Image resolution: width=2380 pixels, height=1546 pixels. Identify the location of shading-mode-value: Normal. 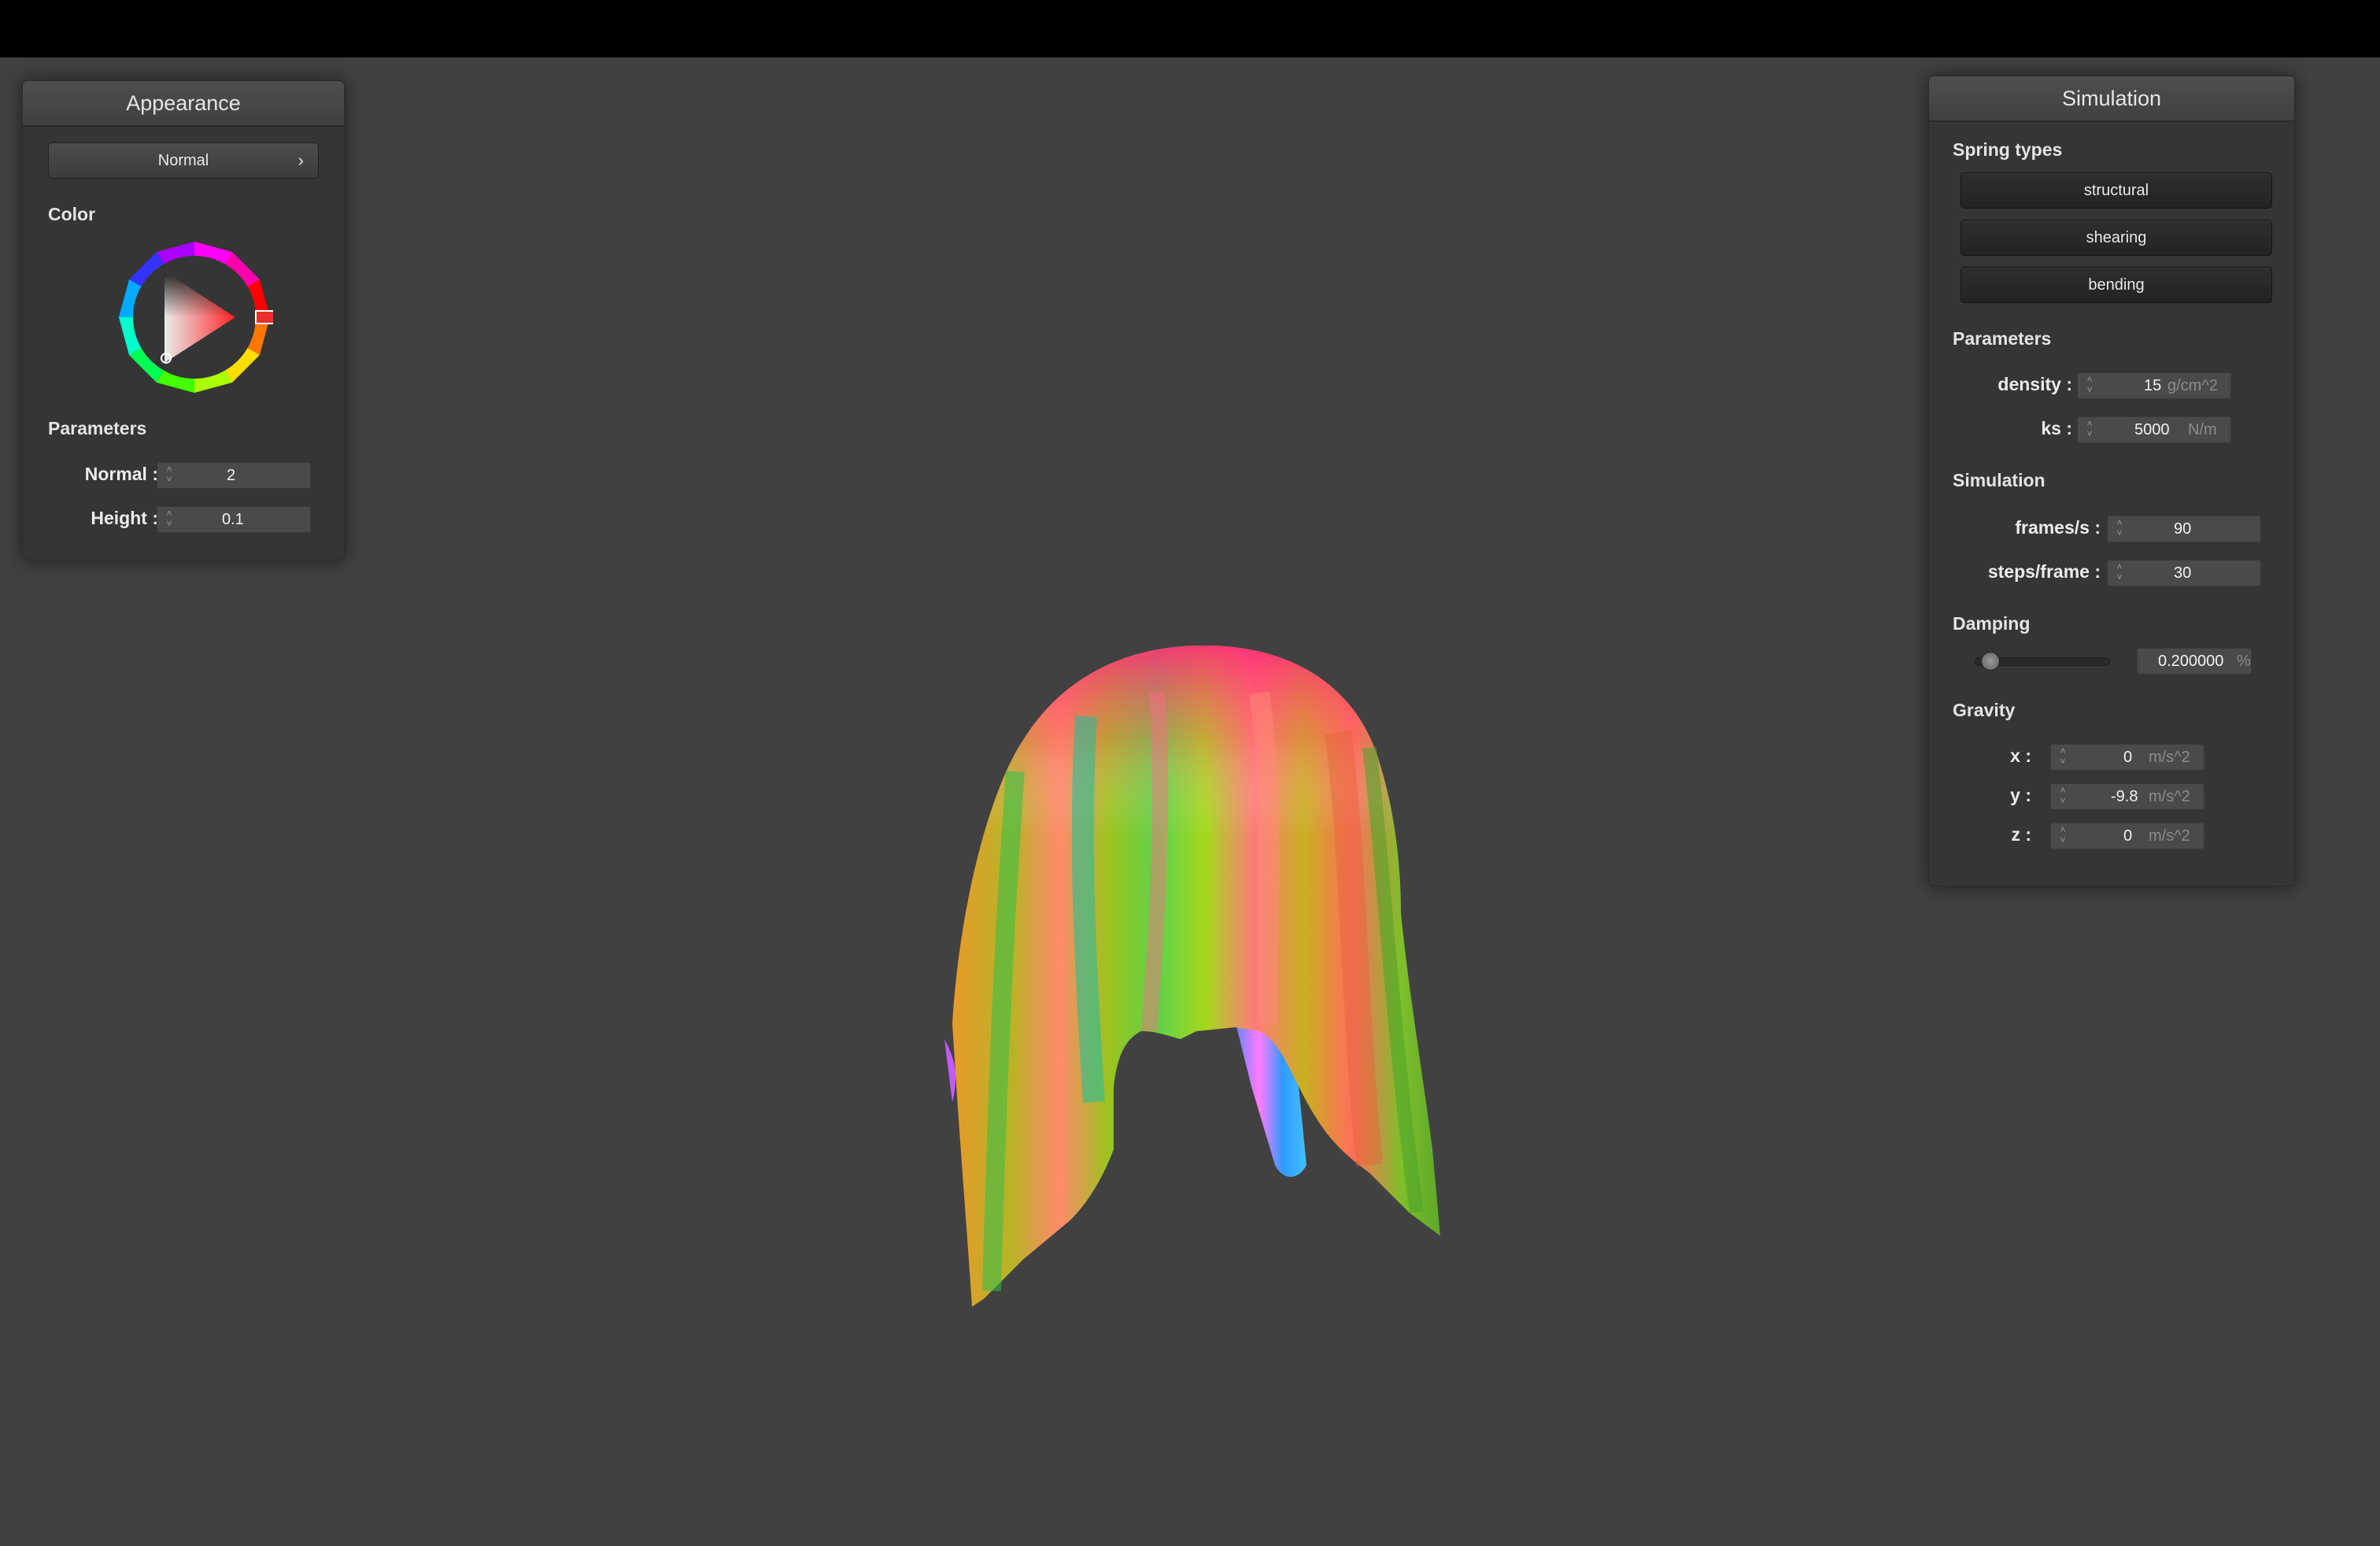
(183, 160).